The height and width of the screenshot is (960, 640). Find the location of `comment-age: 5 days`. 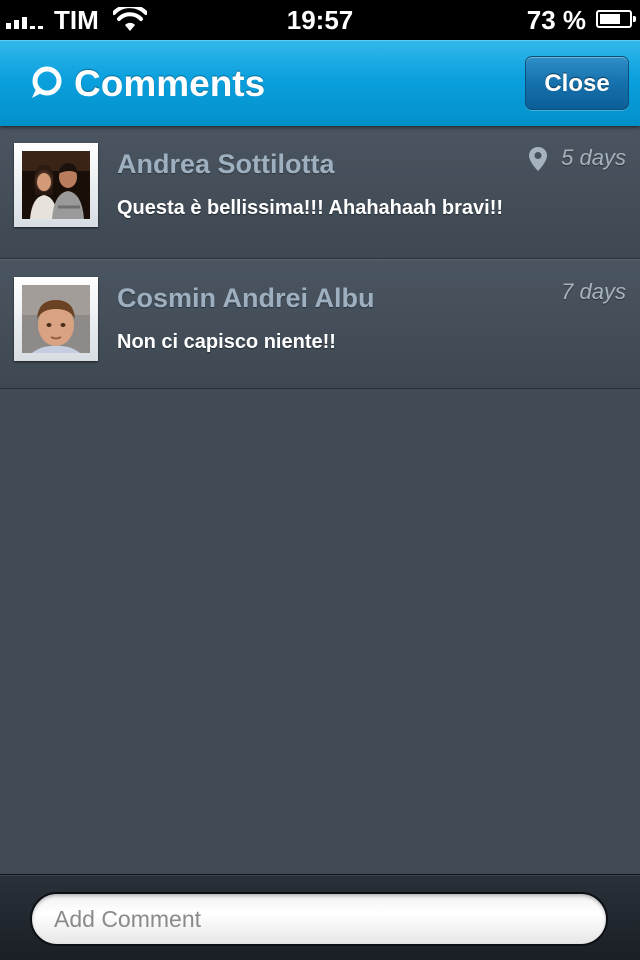

comment-age: 5 days is located at coordinates (593, 157).